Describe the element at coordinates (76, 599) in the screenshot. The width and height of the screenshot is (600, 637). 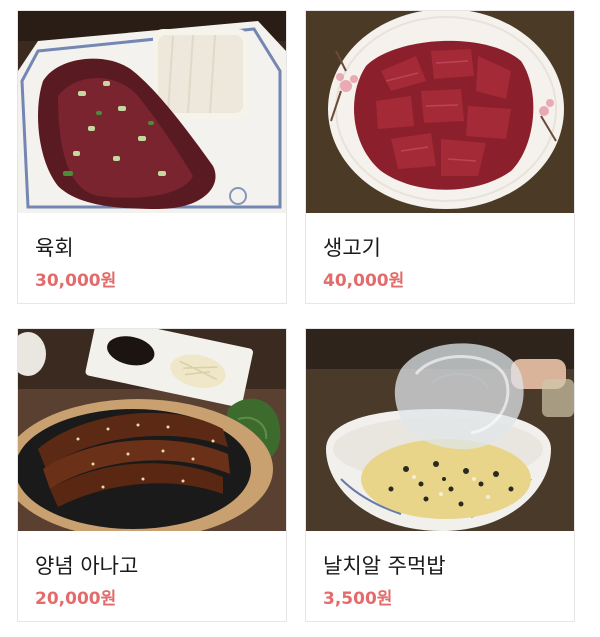
I see `menu-item-price: 20,000원` at that location.